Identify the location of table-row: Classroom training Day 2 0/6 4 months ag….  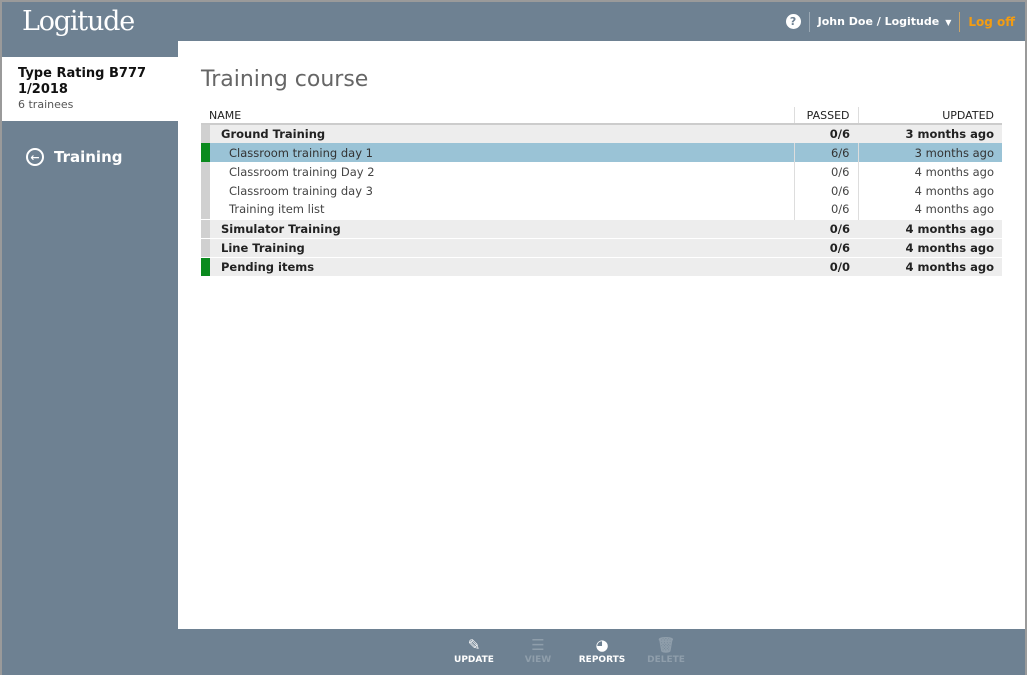
(601, 171).